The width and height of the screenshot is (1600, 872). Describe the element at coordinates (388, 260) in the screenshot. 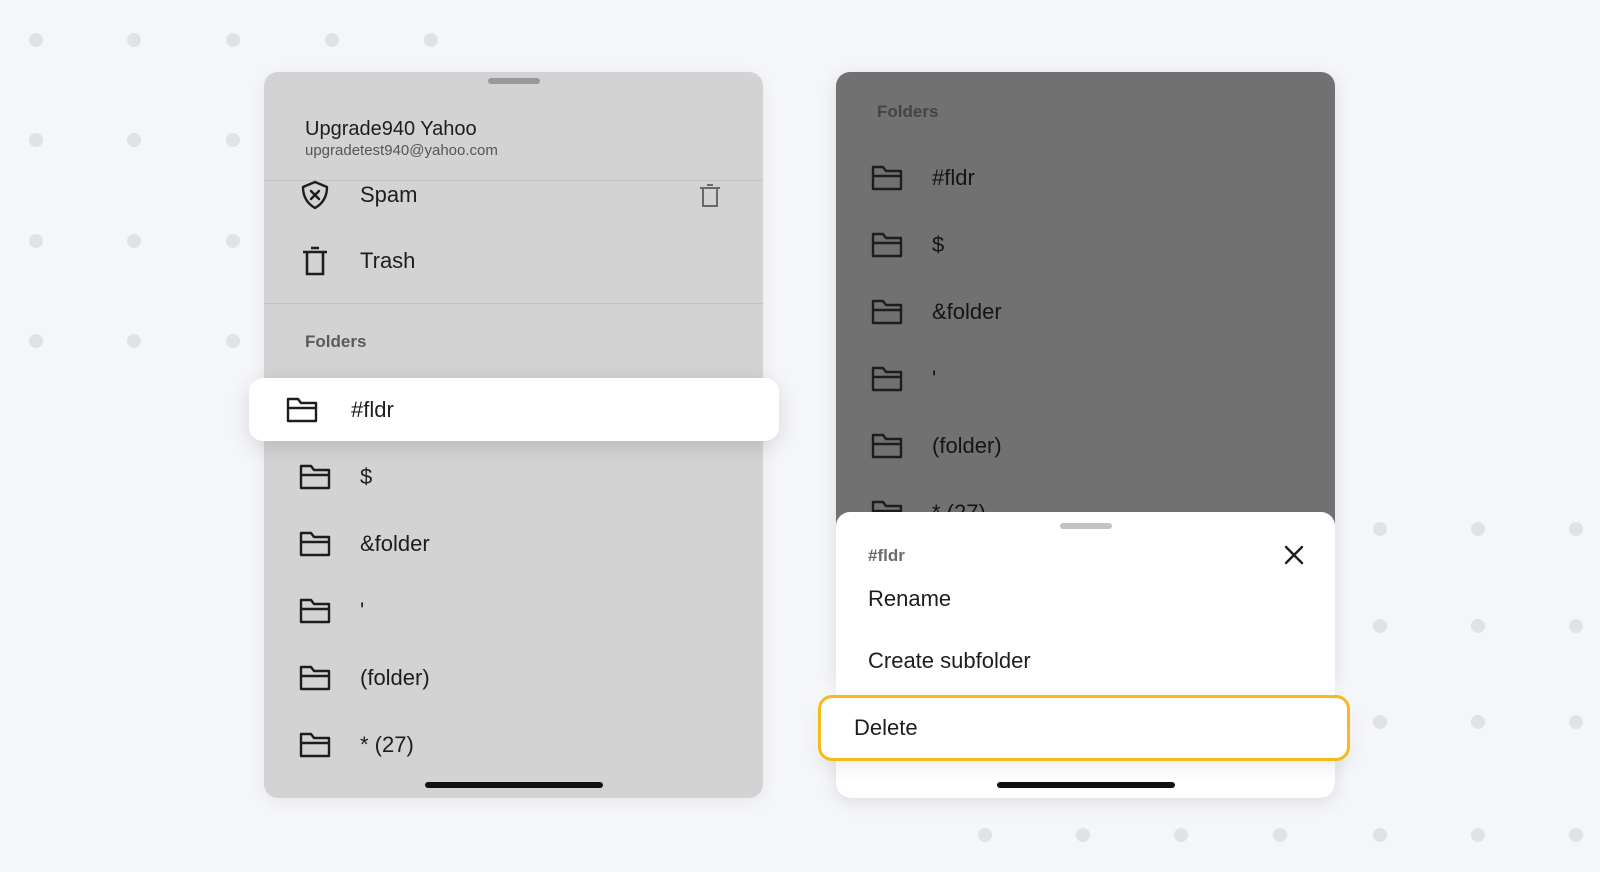

I see `folder-label: Trash` at that location.